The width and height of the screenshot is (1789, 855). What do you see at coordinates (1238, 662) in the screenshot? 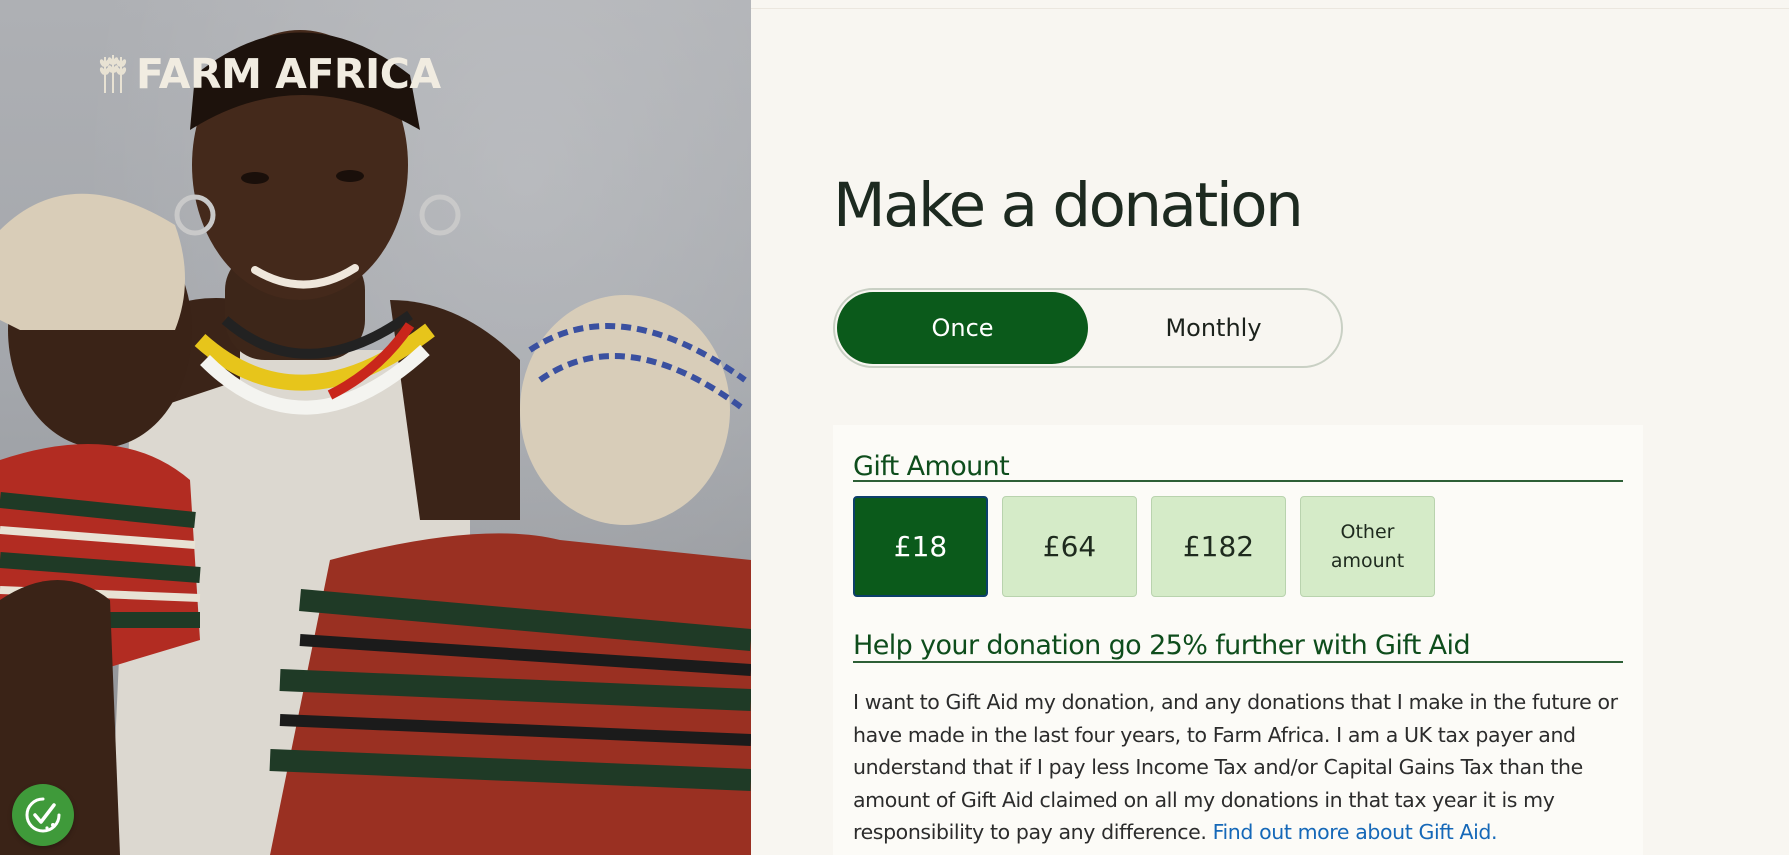
I see `gift-aid-divider` at bounding box center [1238, 662].